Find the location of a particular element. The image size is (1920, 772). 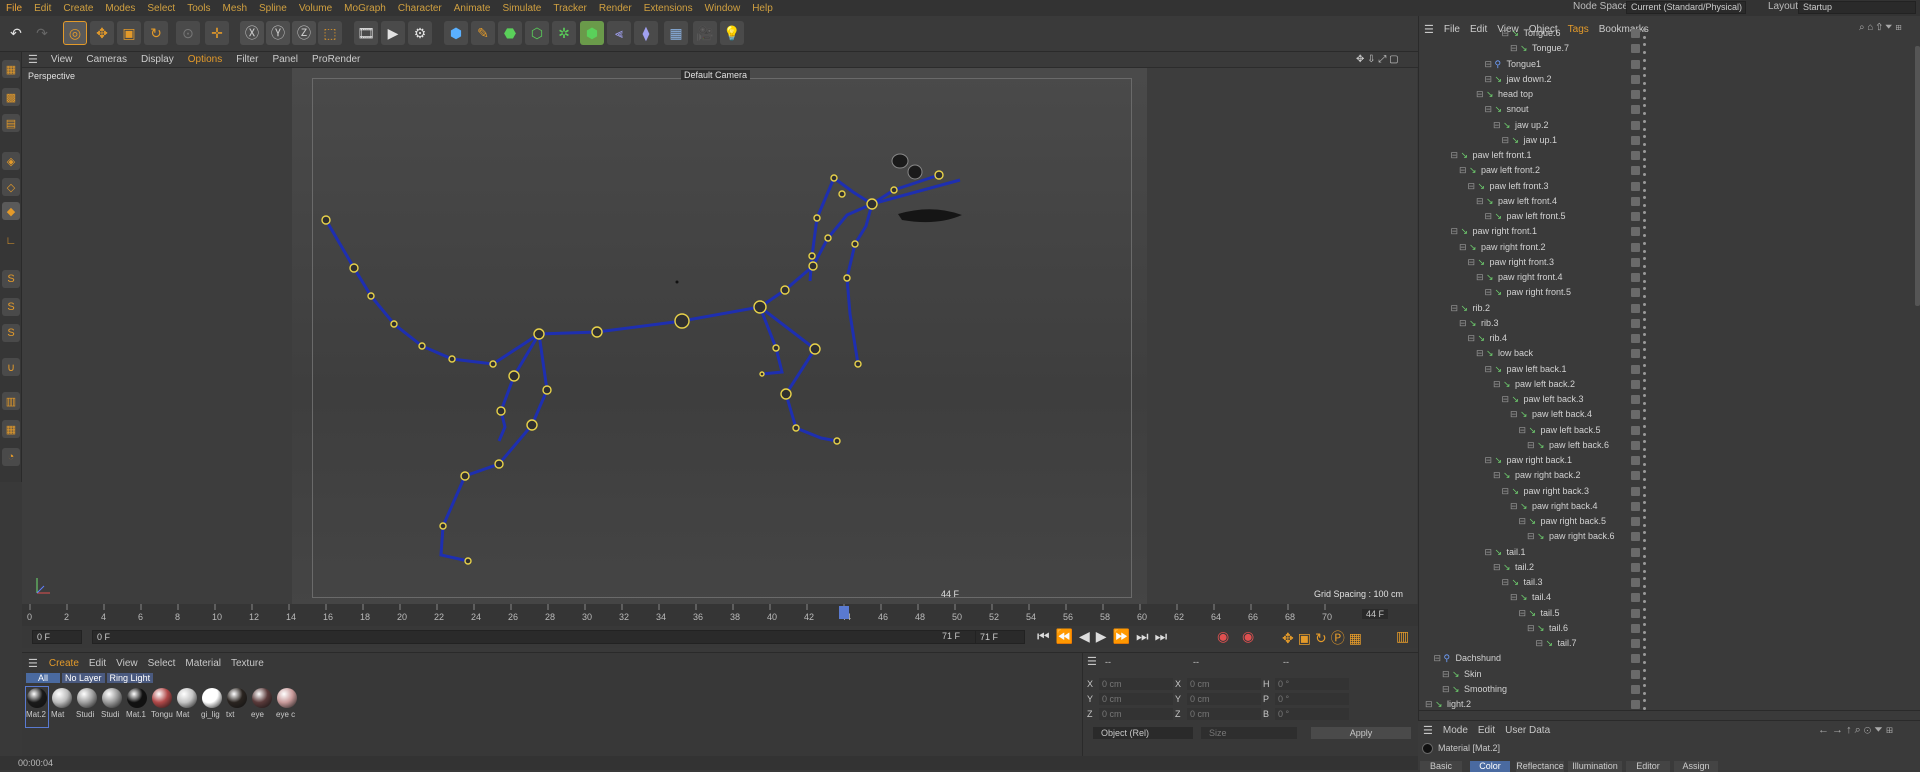

coordinate-system-icon: ⬚ is located at coordinates (330, 33).